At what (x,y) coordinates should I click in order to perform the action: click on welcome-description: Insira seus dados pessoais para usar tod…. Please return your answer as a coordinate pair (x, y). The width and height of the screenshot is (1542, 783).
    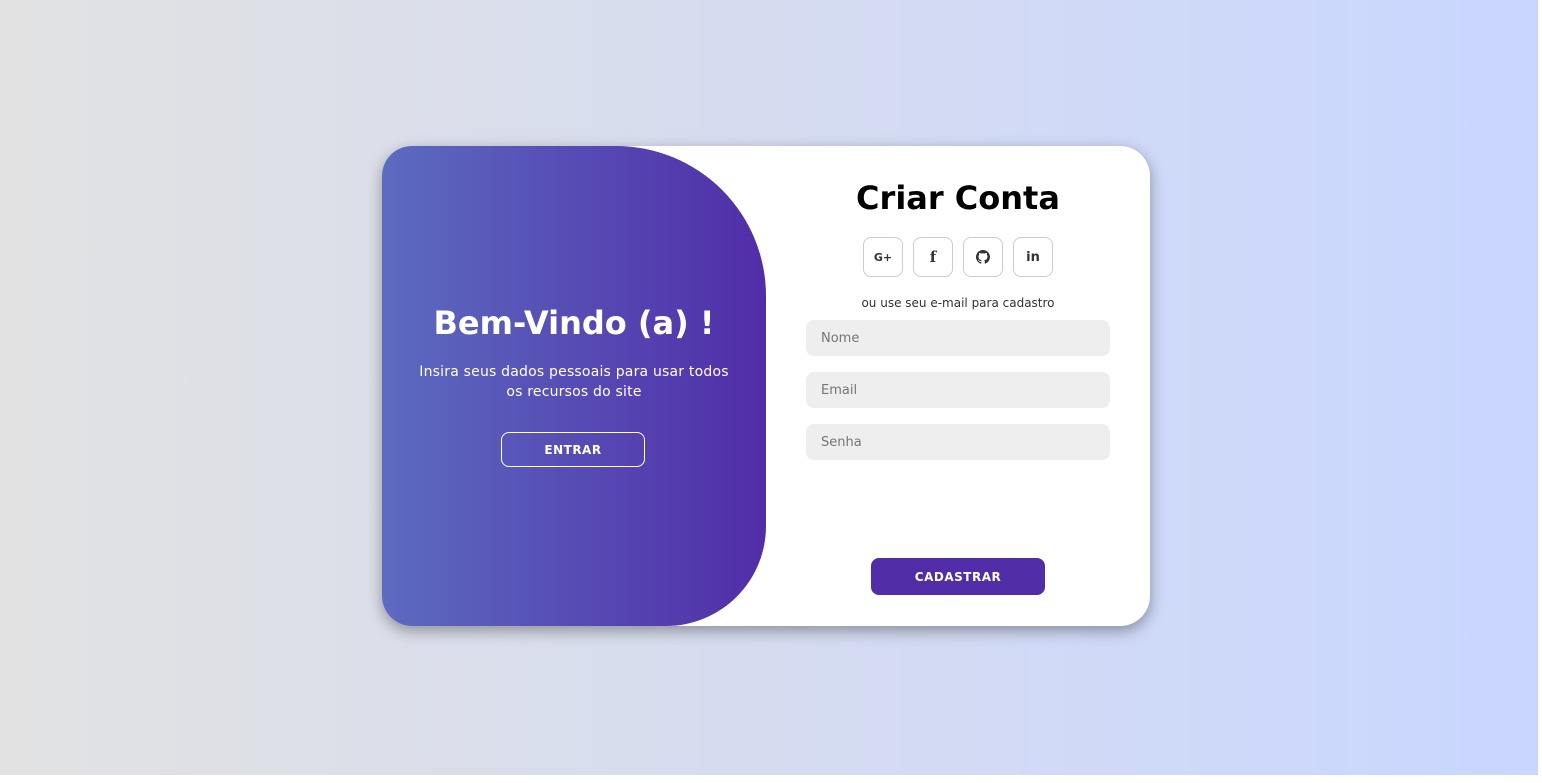
    Looking at the image, I should click on (574, 382).